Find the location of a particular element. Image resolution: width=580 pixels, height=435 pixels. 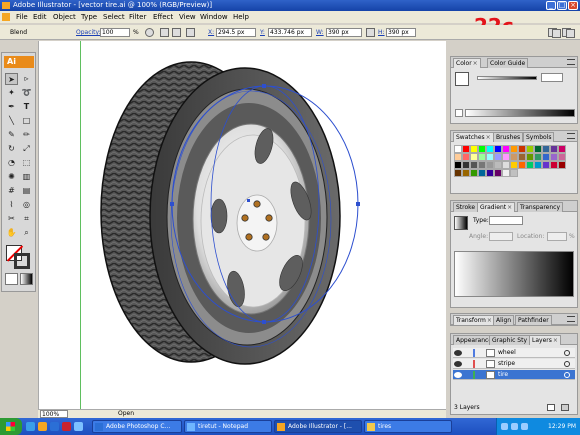

fill-stroke-preview is located at coordinates (462, 79).